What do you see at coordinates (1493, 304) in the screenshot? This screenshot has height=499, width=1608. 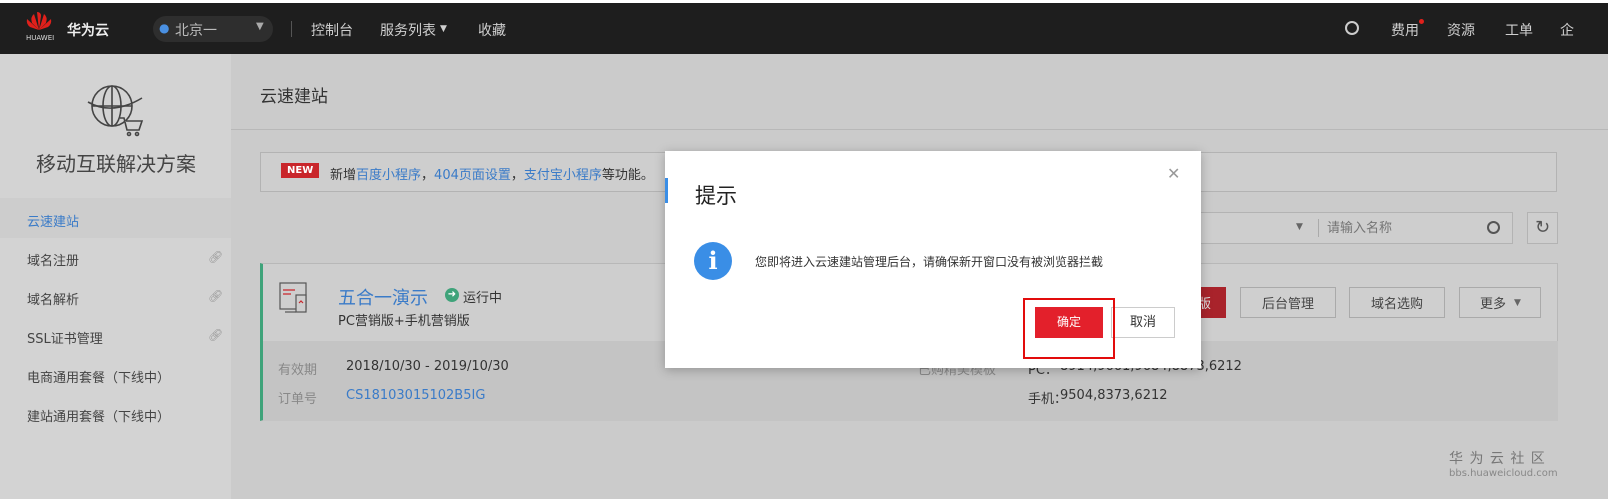 I see `more-label: 更多` at bounding box center [1493, 304].